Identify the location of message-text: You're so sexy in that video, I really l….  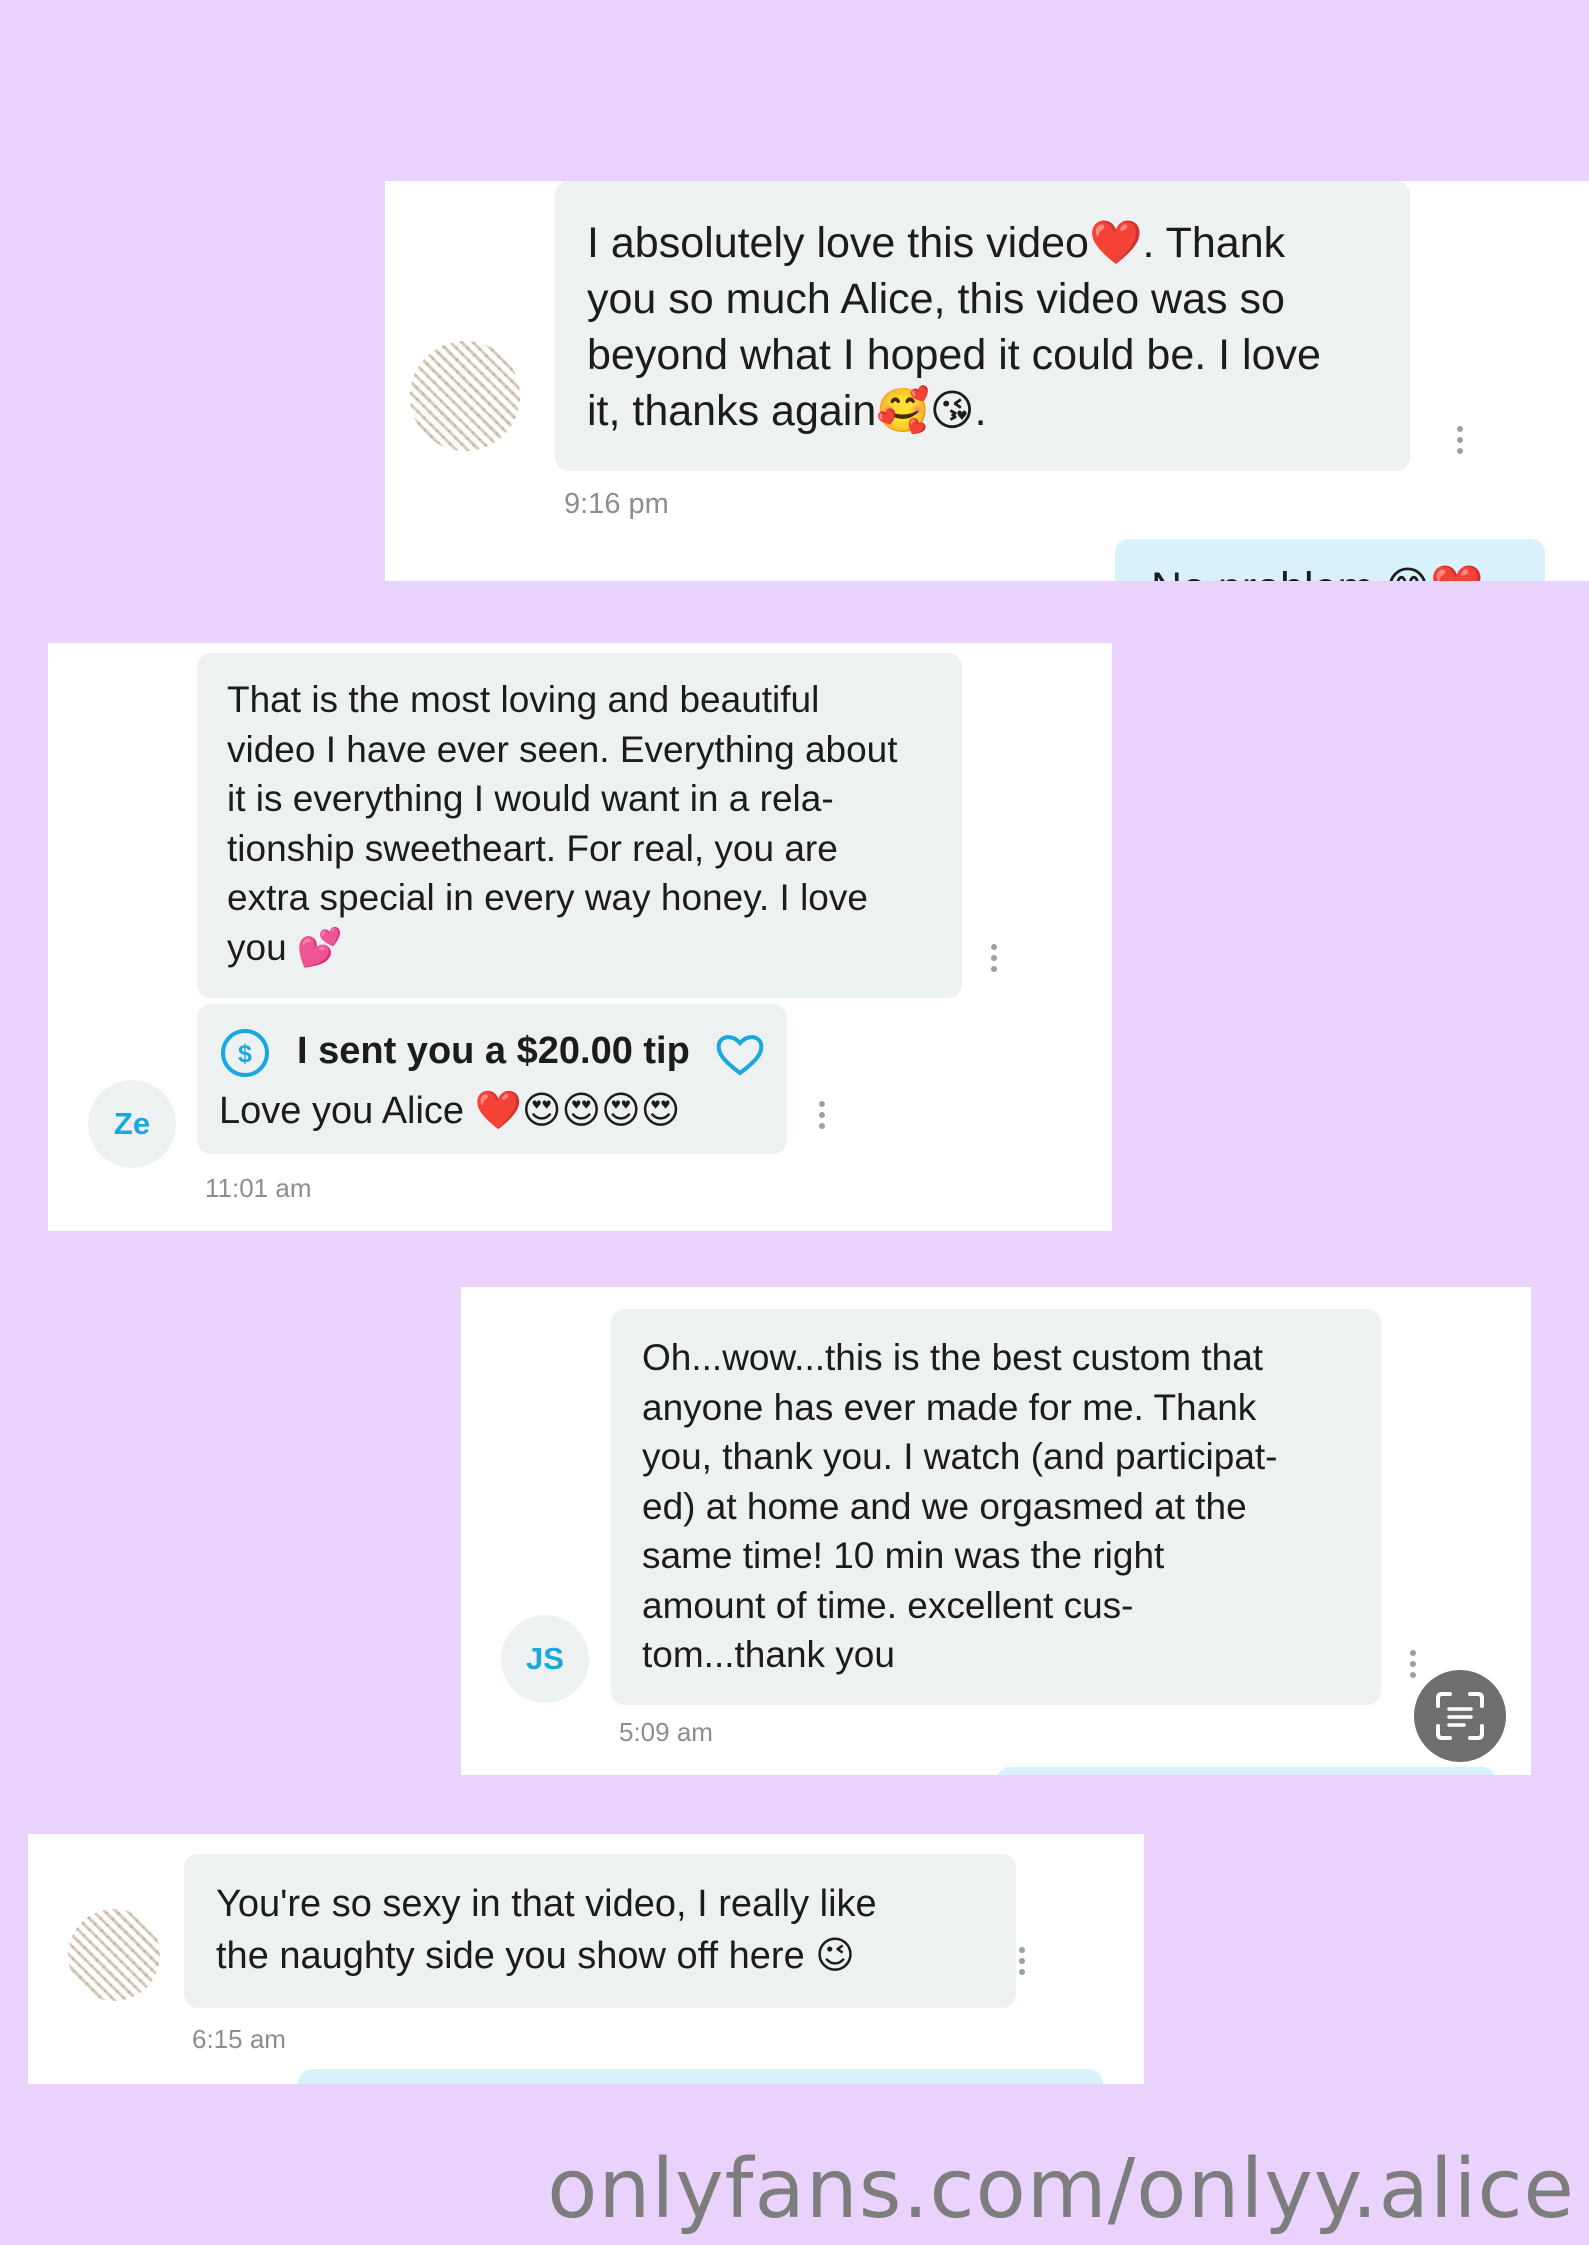
(546, 1930).